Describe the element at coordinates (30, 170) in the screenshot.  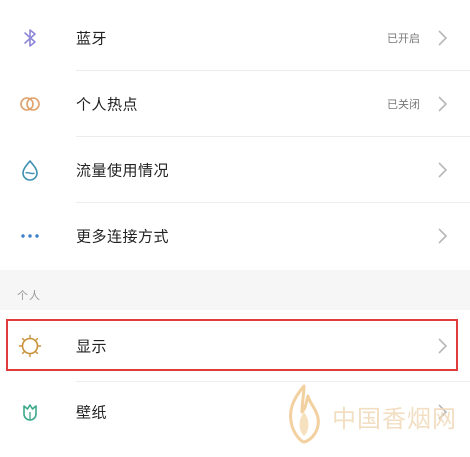
I see `data-usage-icon` at that location.